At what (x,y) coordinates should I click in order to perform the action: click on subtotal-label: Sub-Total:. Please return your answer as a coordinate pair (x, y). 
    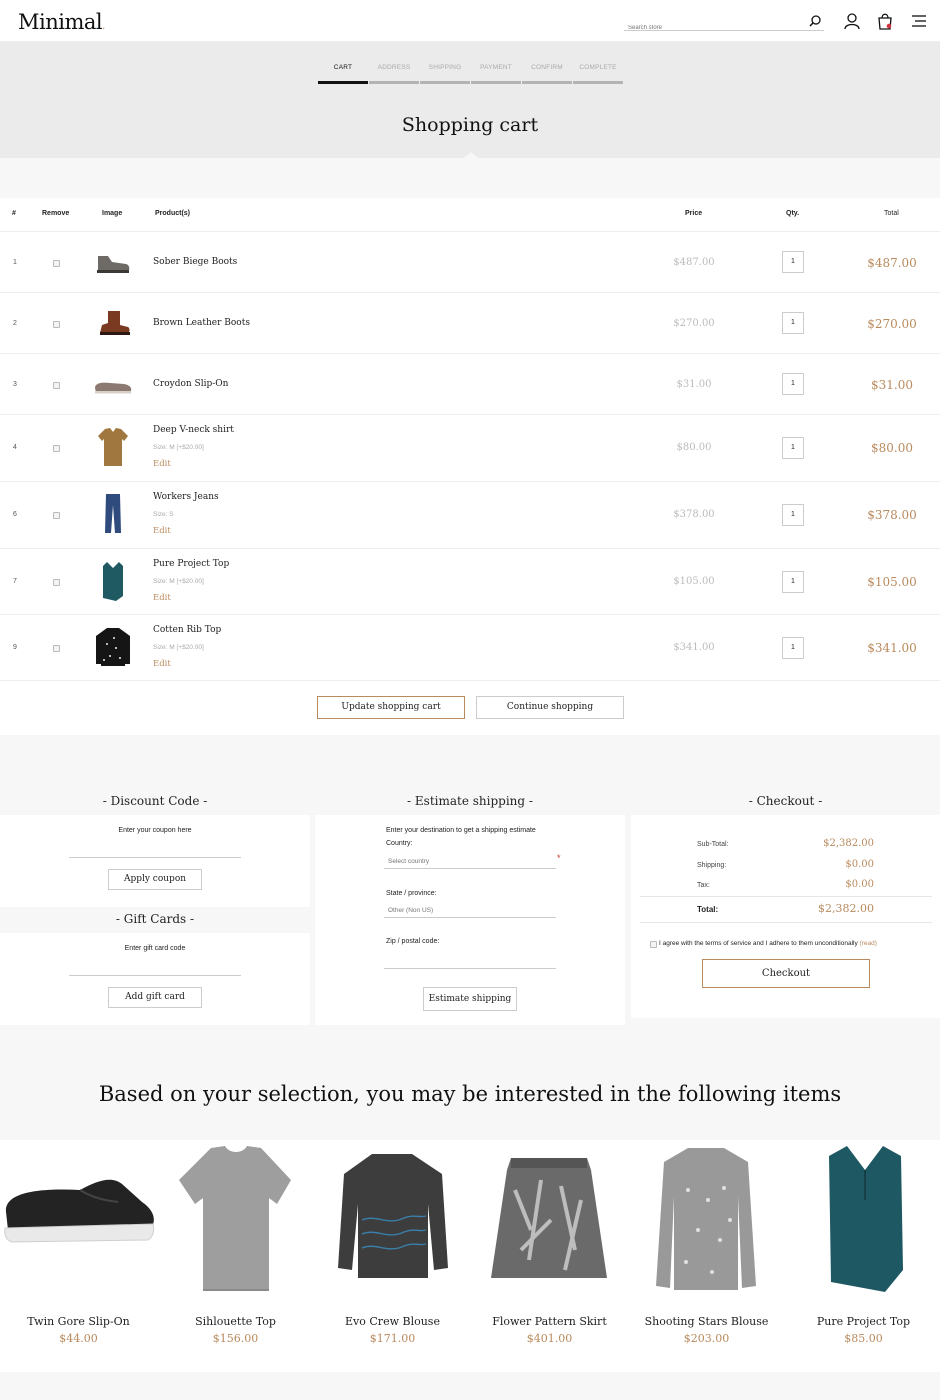
    Looking at the image, I should click on (713, 844).